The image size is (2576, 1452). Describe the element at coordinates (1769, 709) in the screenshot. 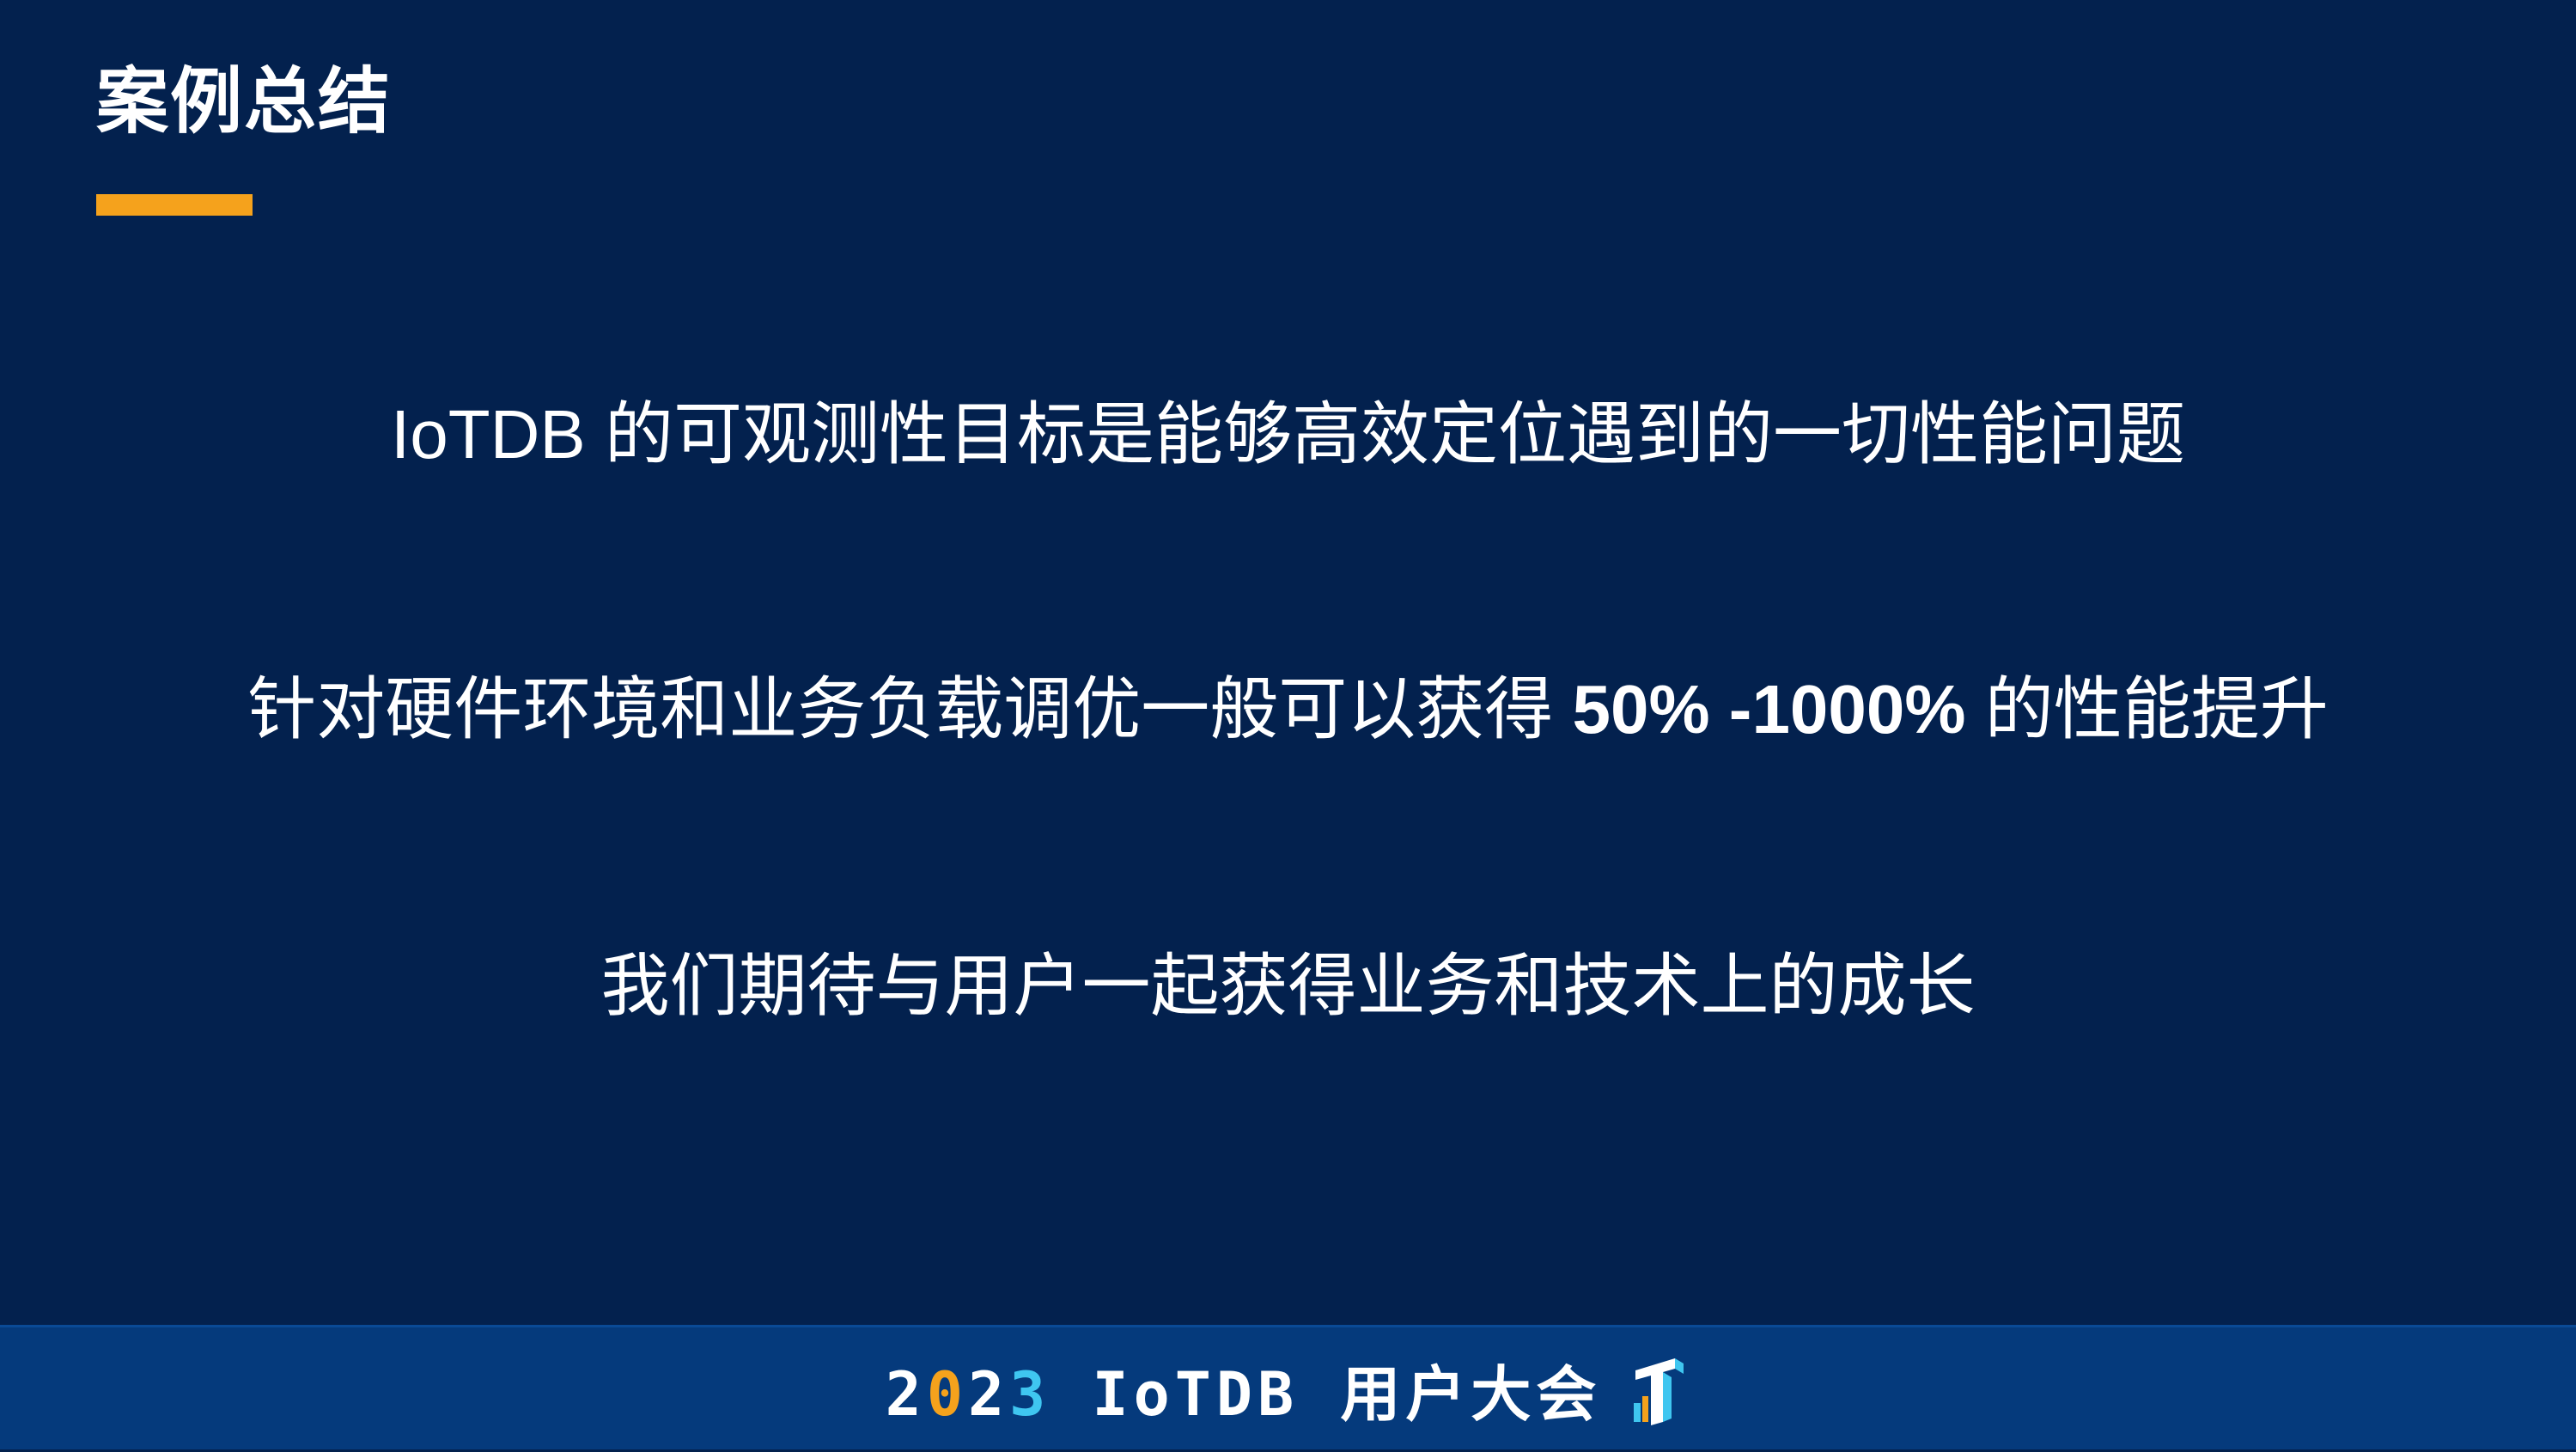

I see `performance-range-highlight: 50% -1000%` at that location.